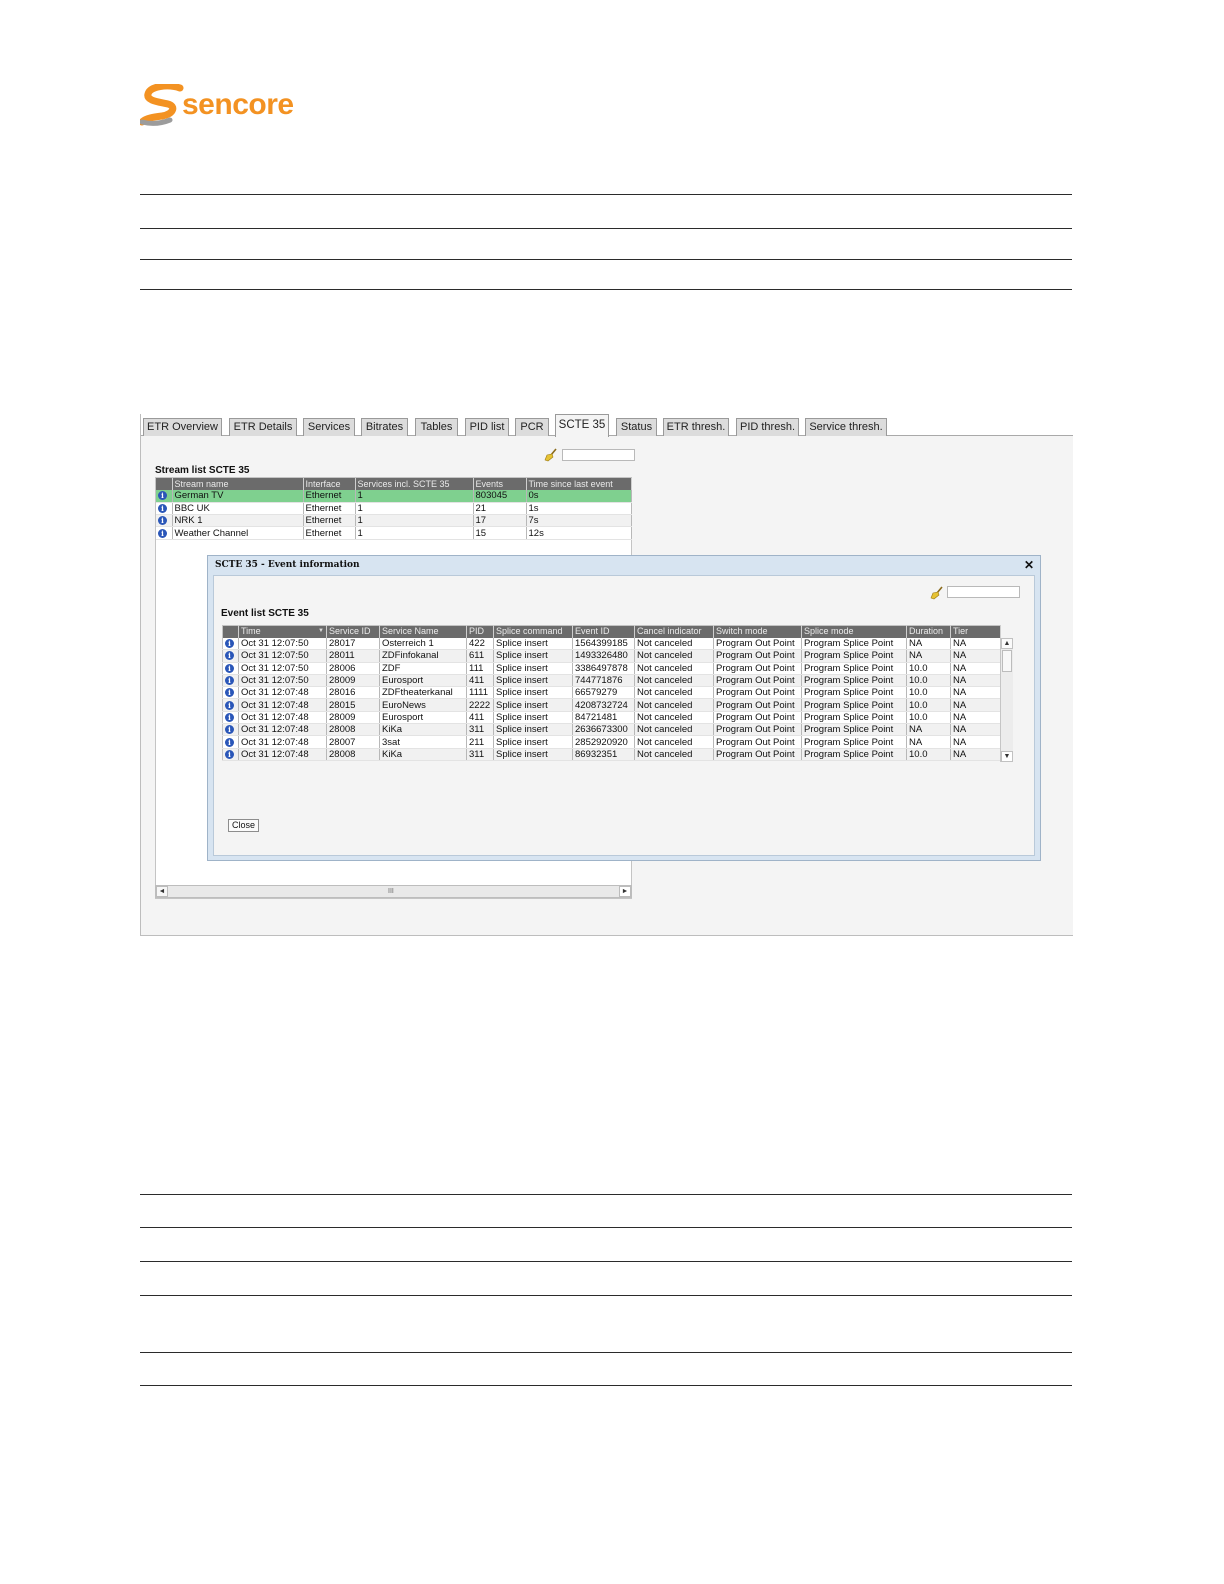 The image size is (1224, 1584). Describe the element at coordinates (384, 427) in the screenshot. I see `tab-bitrates: Bitrates` at that location.